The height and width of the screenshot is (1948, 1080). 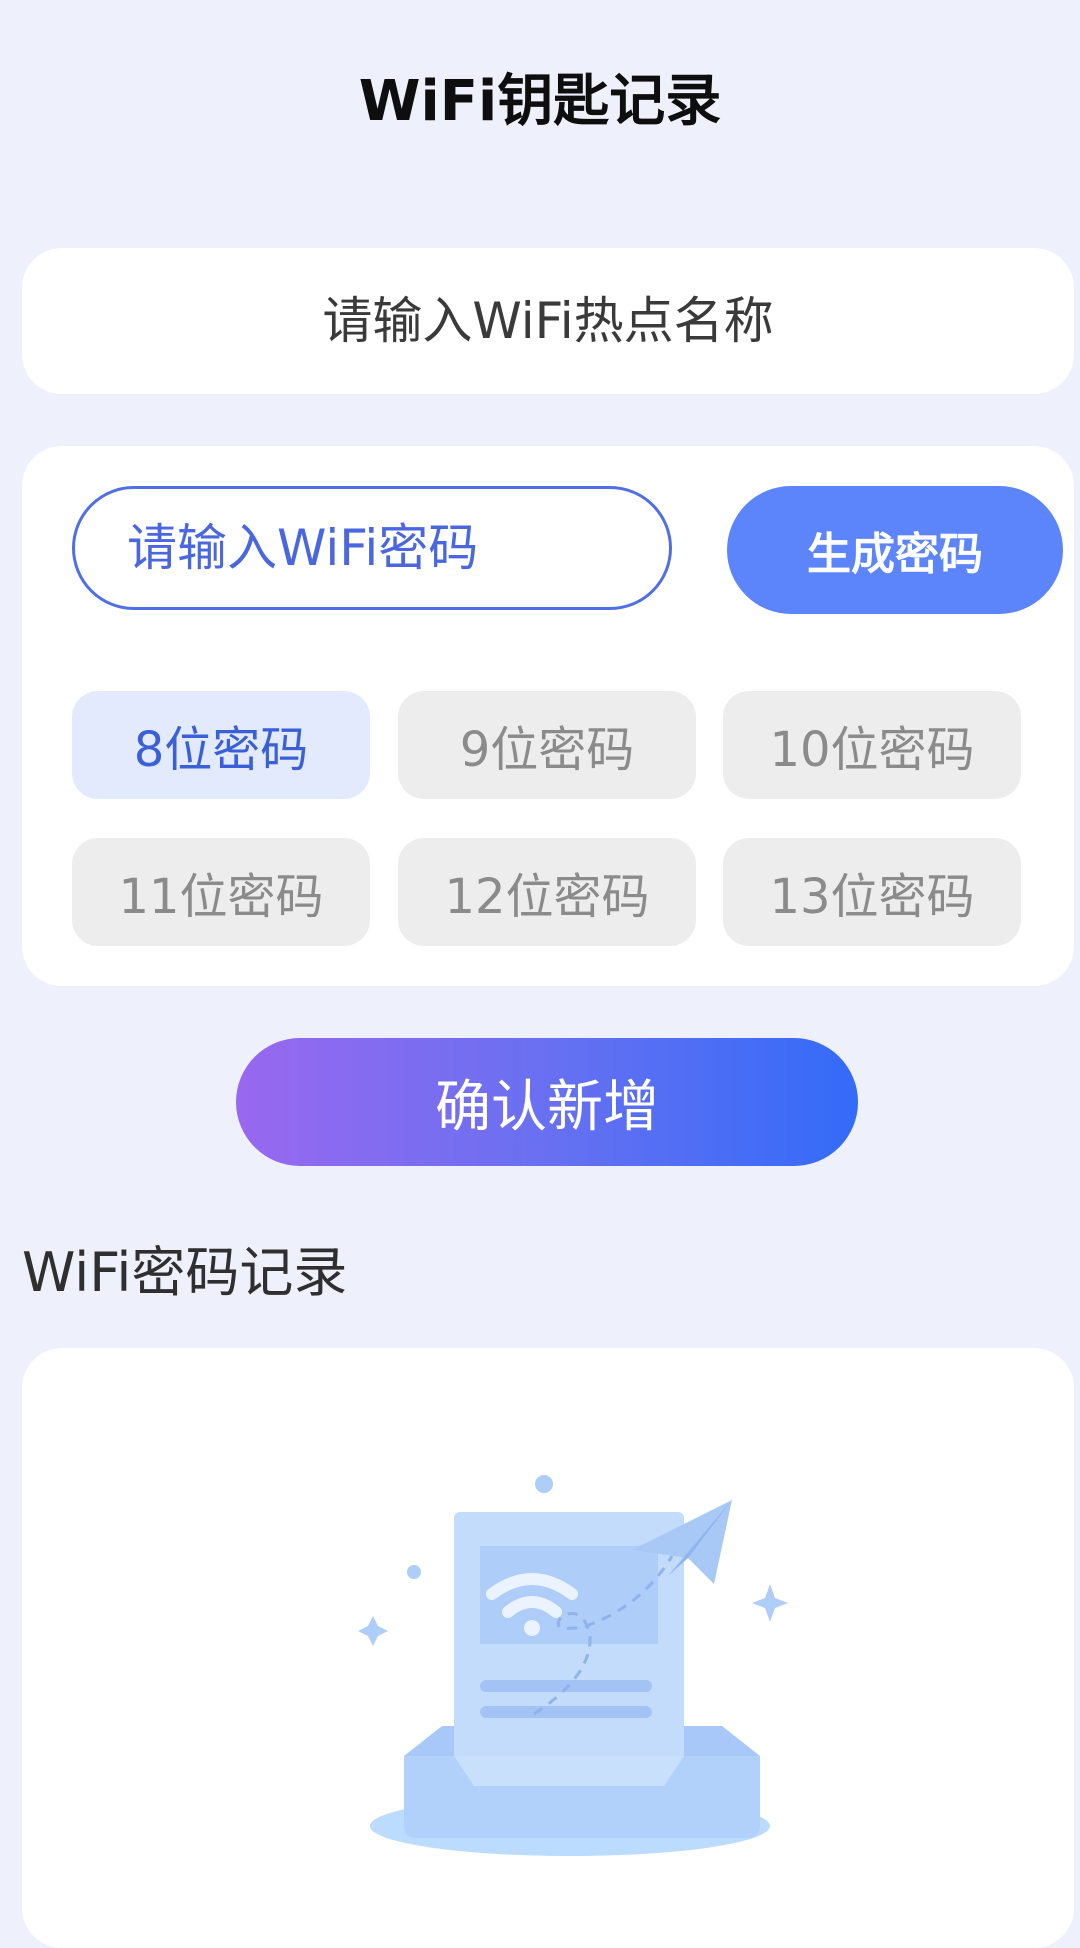 What do you see at coordinates (872, 745) in the screenshot?
I see `length-option-10: 10位密码` at bounding box center [872, 745].